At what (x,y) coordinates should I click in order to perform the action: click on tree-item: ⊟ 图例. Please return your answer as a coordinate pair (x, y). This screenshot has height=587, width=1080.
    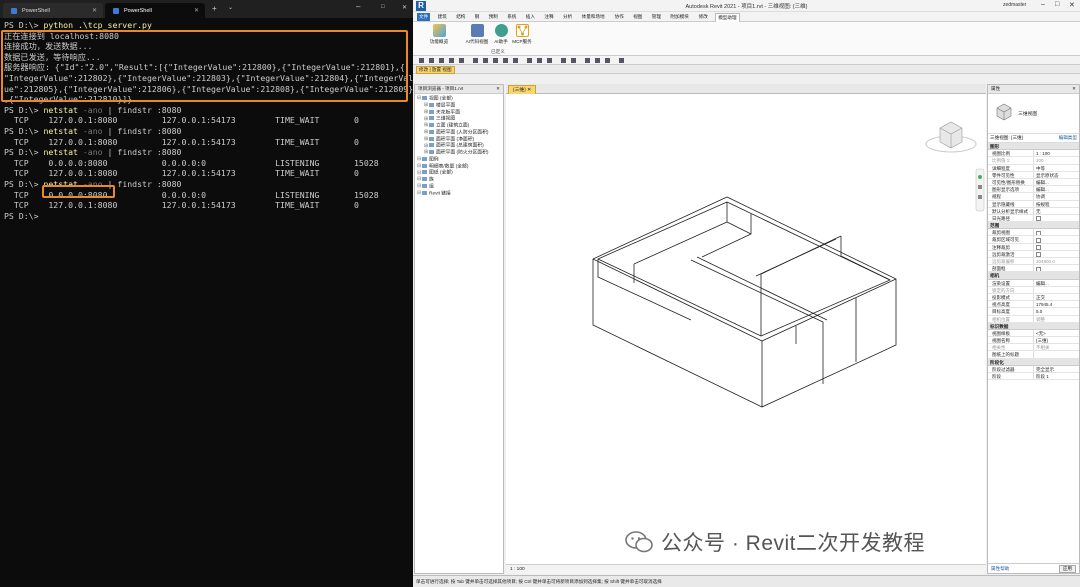
    Looking at the image, I should click on (459, 160).